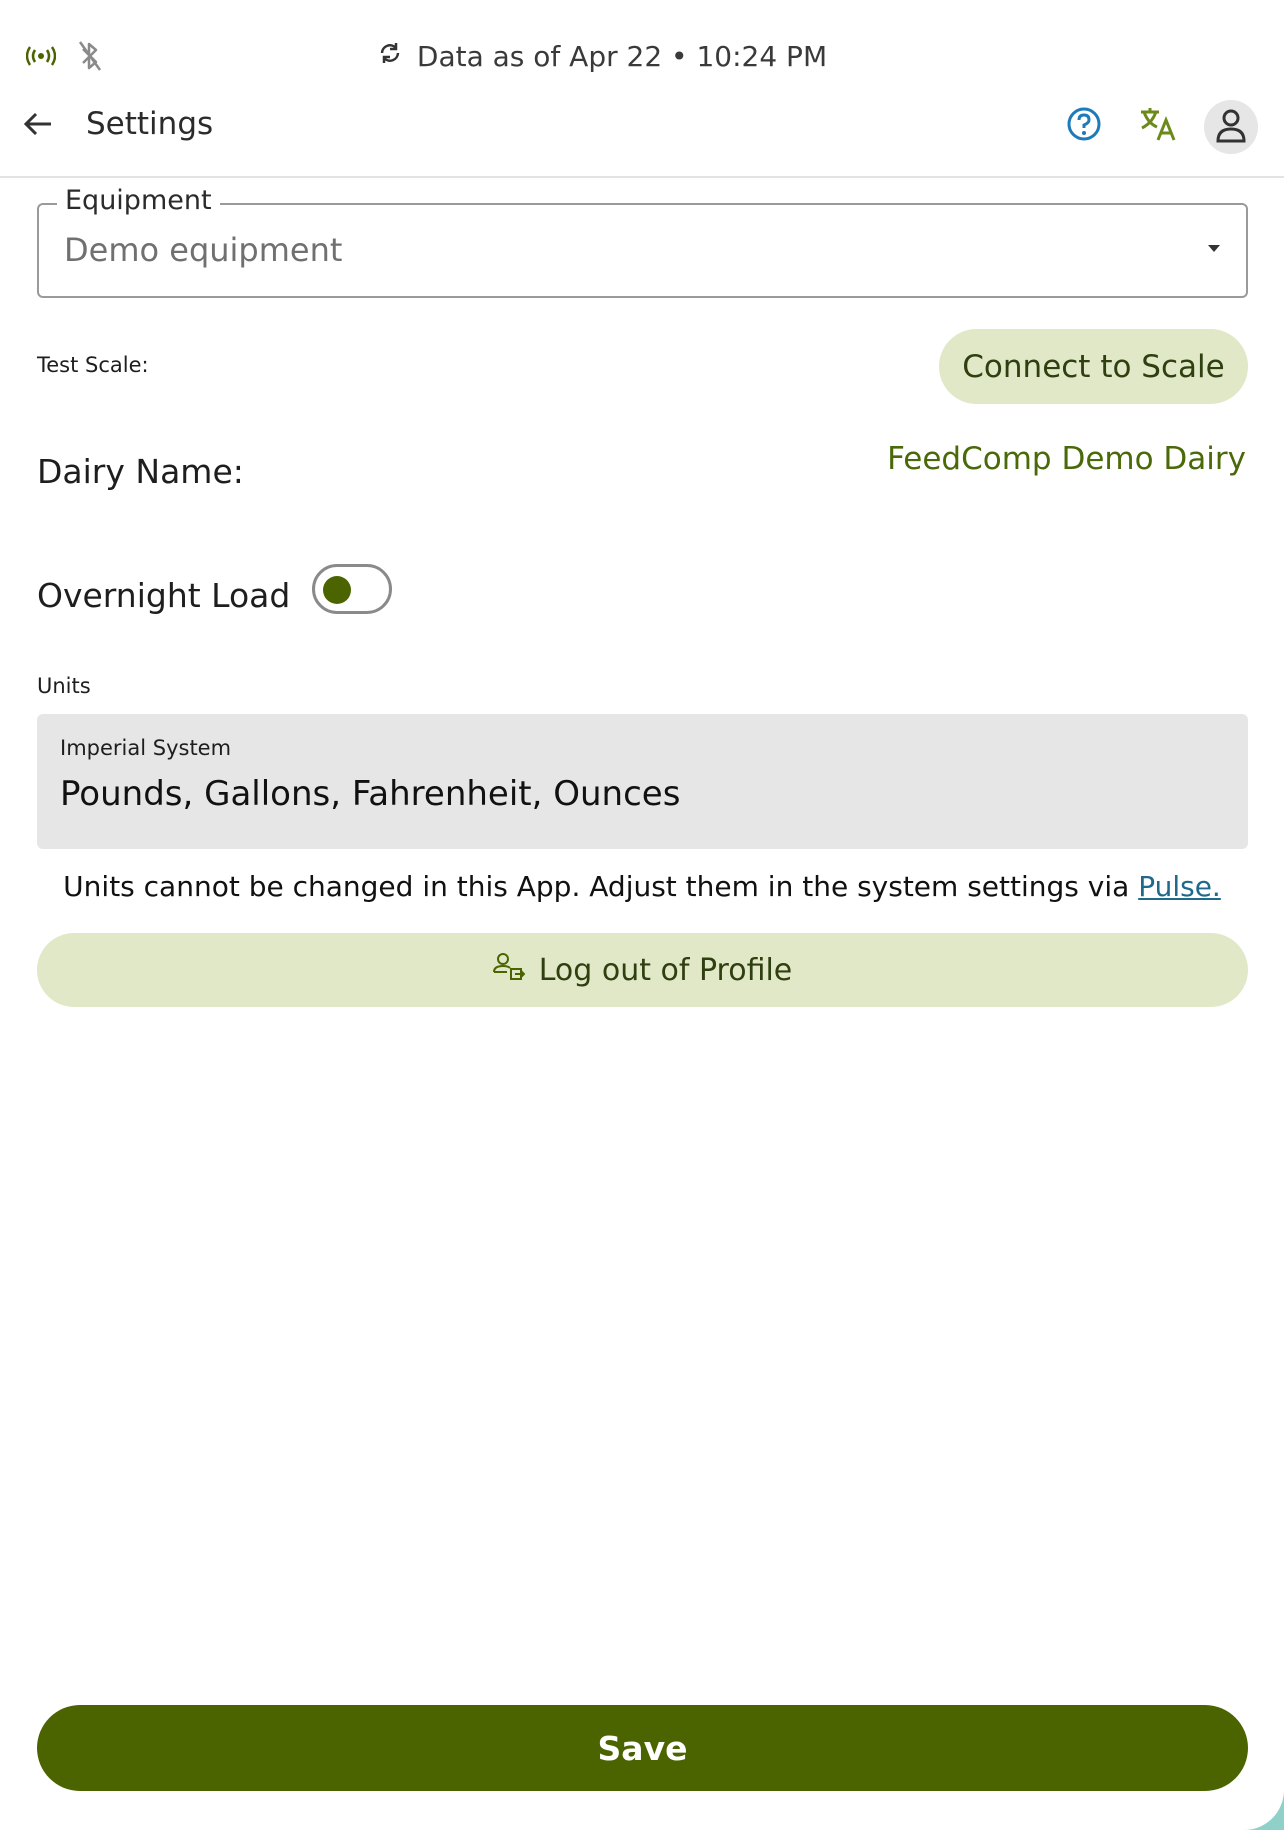 The height and width of the screenshot is (1830, 1284). Describe the element at coordinates (93, 365) in the screenshot. I see `test-scale-label: Test Scale:` at that location.